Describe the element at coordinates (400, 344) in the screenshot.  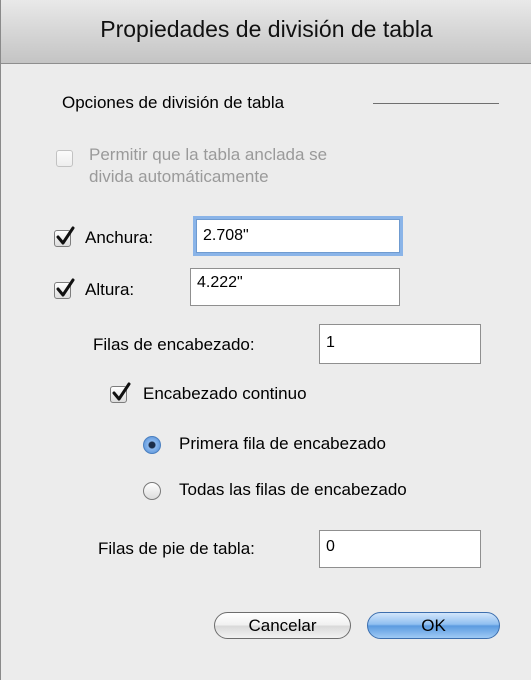
I see `header-rows-input: 1` at that location.